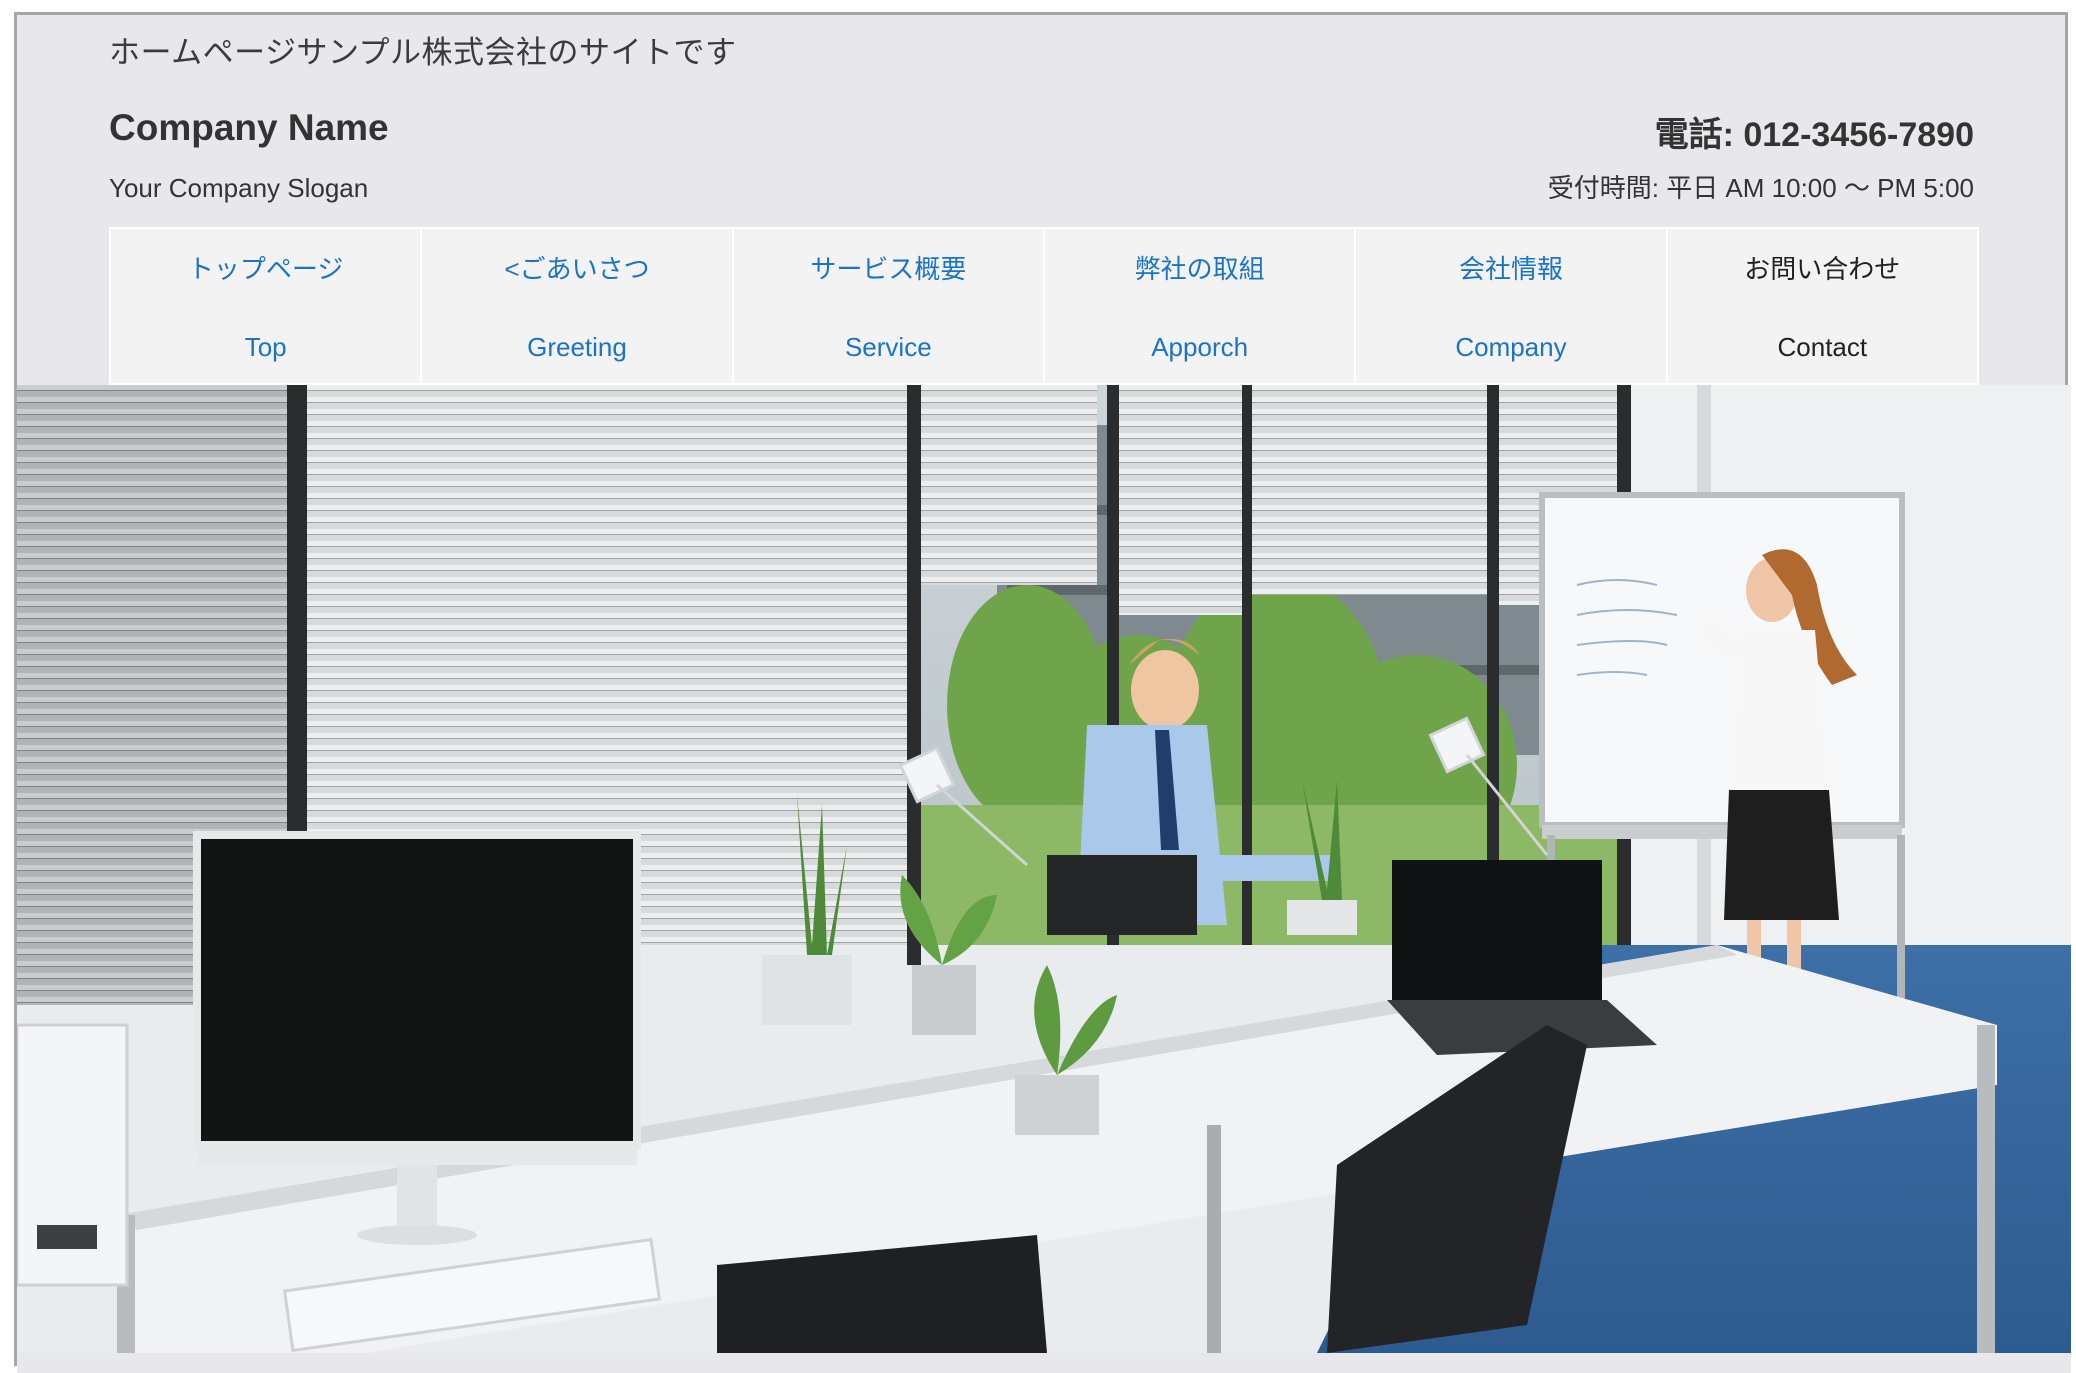  What do you see at coordinates (1511, 347) in the screenshot?
I see `nav-item-label-en: Company` at bounding box center [1511, 347].